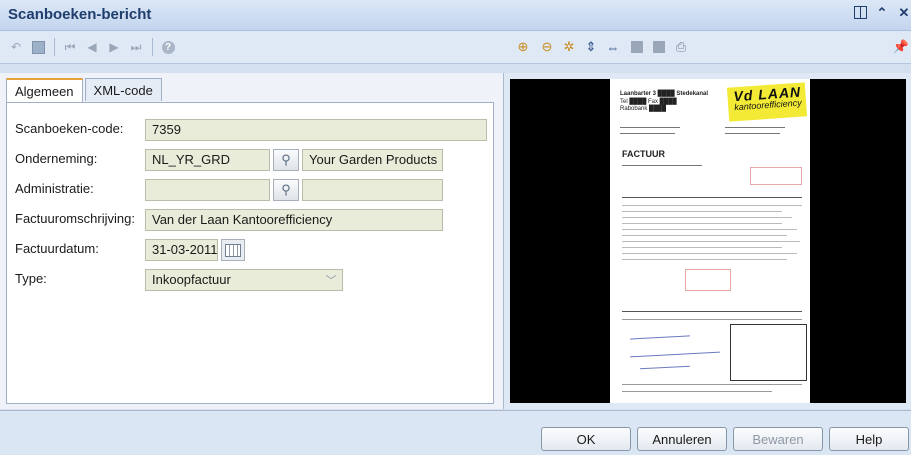 The height and width of the screenshot is (455, 911). What do you see at coordinates (904, 12) in the screenshot?
I see `close-icon: ✕` at bounding box center [904, 12].